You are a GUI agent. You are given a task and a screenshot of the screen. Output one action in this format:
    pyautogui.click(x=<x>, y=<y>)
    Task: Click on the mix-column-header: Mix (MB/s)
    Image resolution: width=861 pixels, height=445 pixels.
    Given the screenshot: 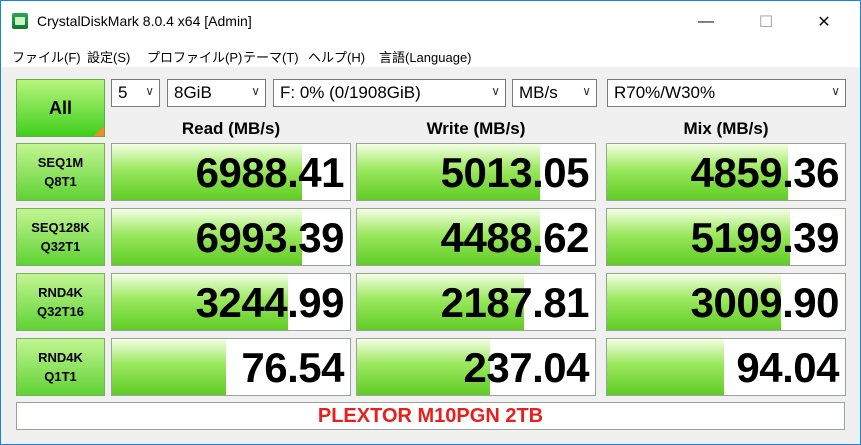 What is the action you would take?
    pyautogui.click(x=726, y=128)
    